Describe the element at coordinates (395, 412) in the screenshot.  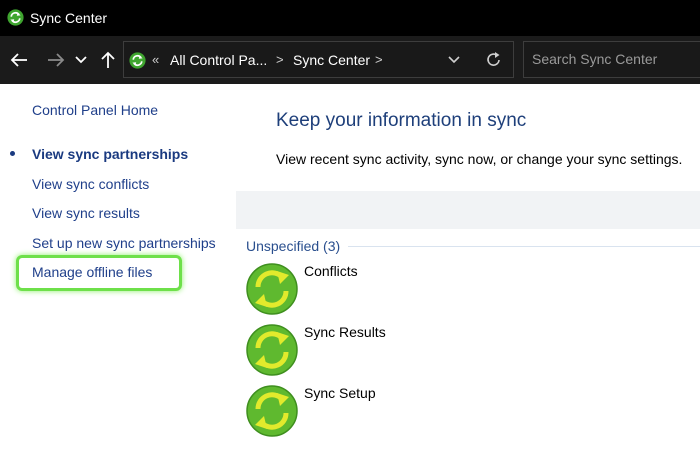
I see `sync-item-sync-setup: Sync Setup` at that location.